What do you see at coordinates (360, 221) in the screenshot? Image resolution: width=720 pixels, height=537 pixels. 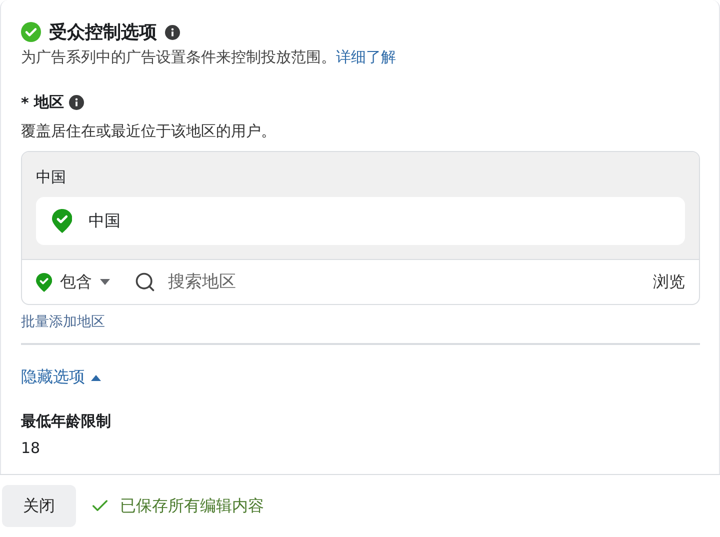 I see `location-item: 中国` at bounding box center [360, 221].